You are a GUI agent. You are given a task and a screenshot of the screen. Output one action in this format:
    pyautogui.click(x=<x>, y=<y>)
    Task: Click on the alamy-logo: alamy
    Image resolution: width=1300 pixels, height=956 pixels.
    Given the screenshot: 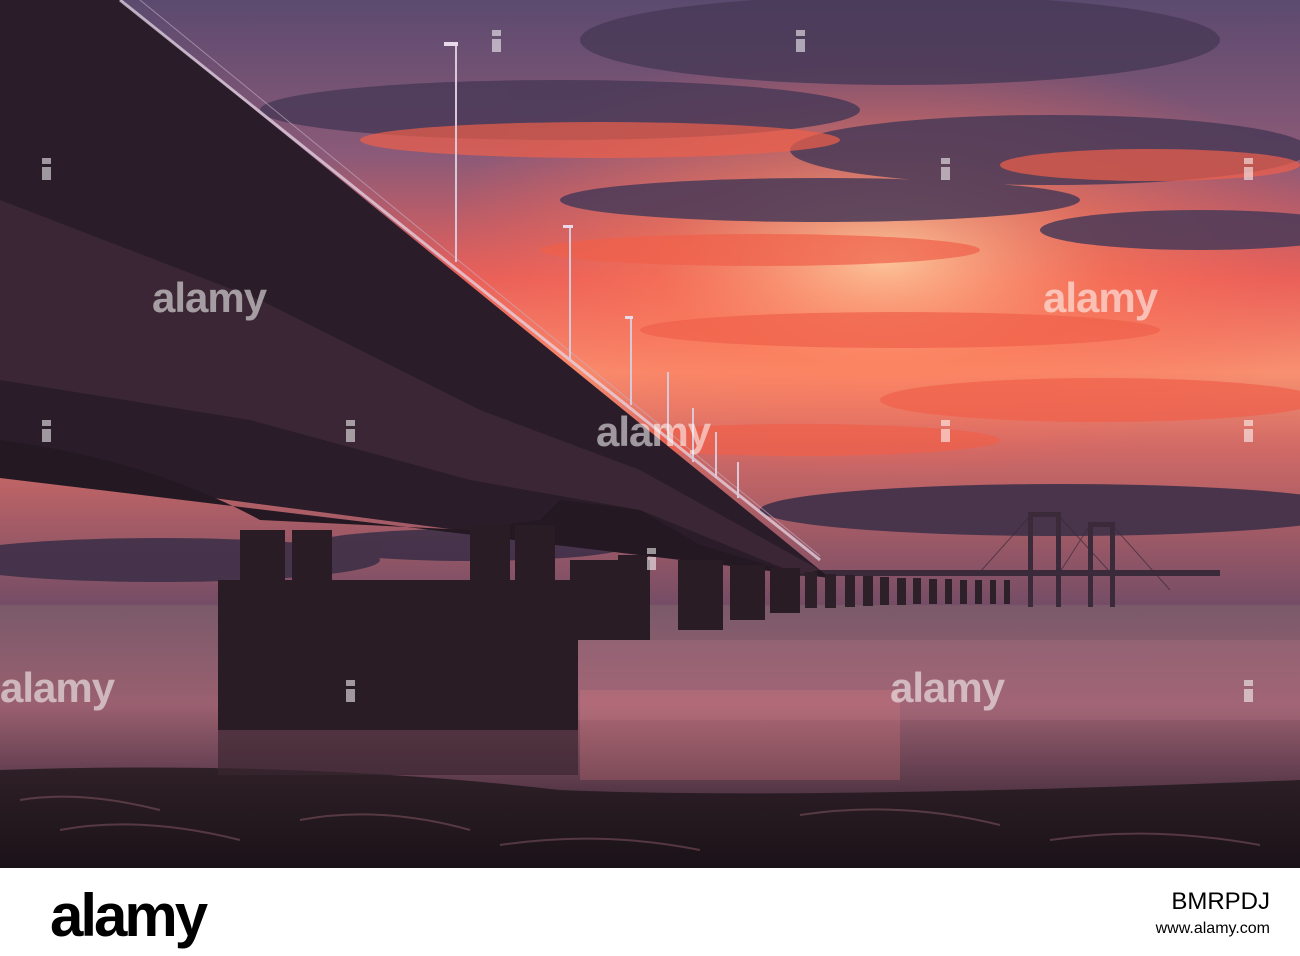 What is the action you would take?
    pyautogui.click(x=129, y=915)
    